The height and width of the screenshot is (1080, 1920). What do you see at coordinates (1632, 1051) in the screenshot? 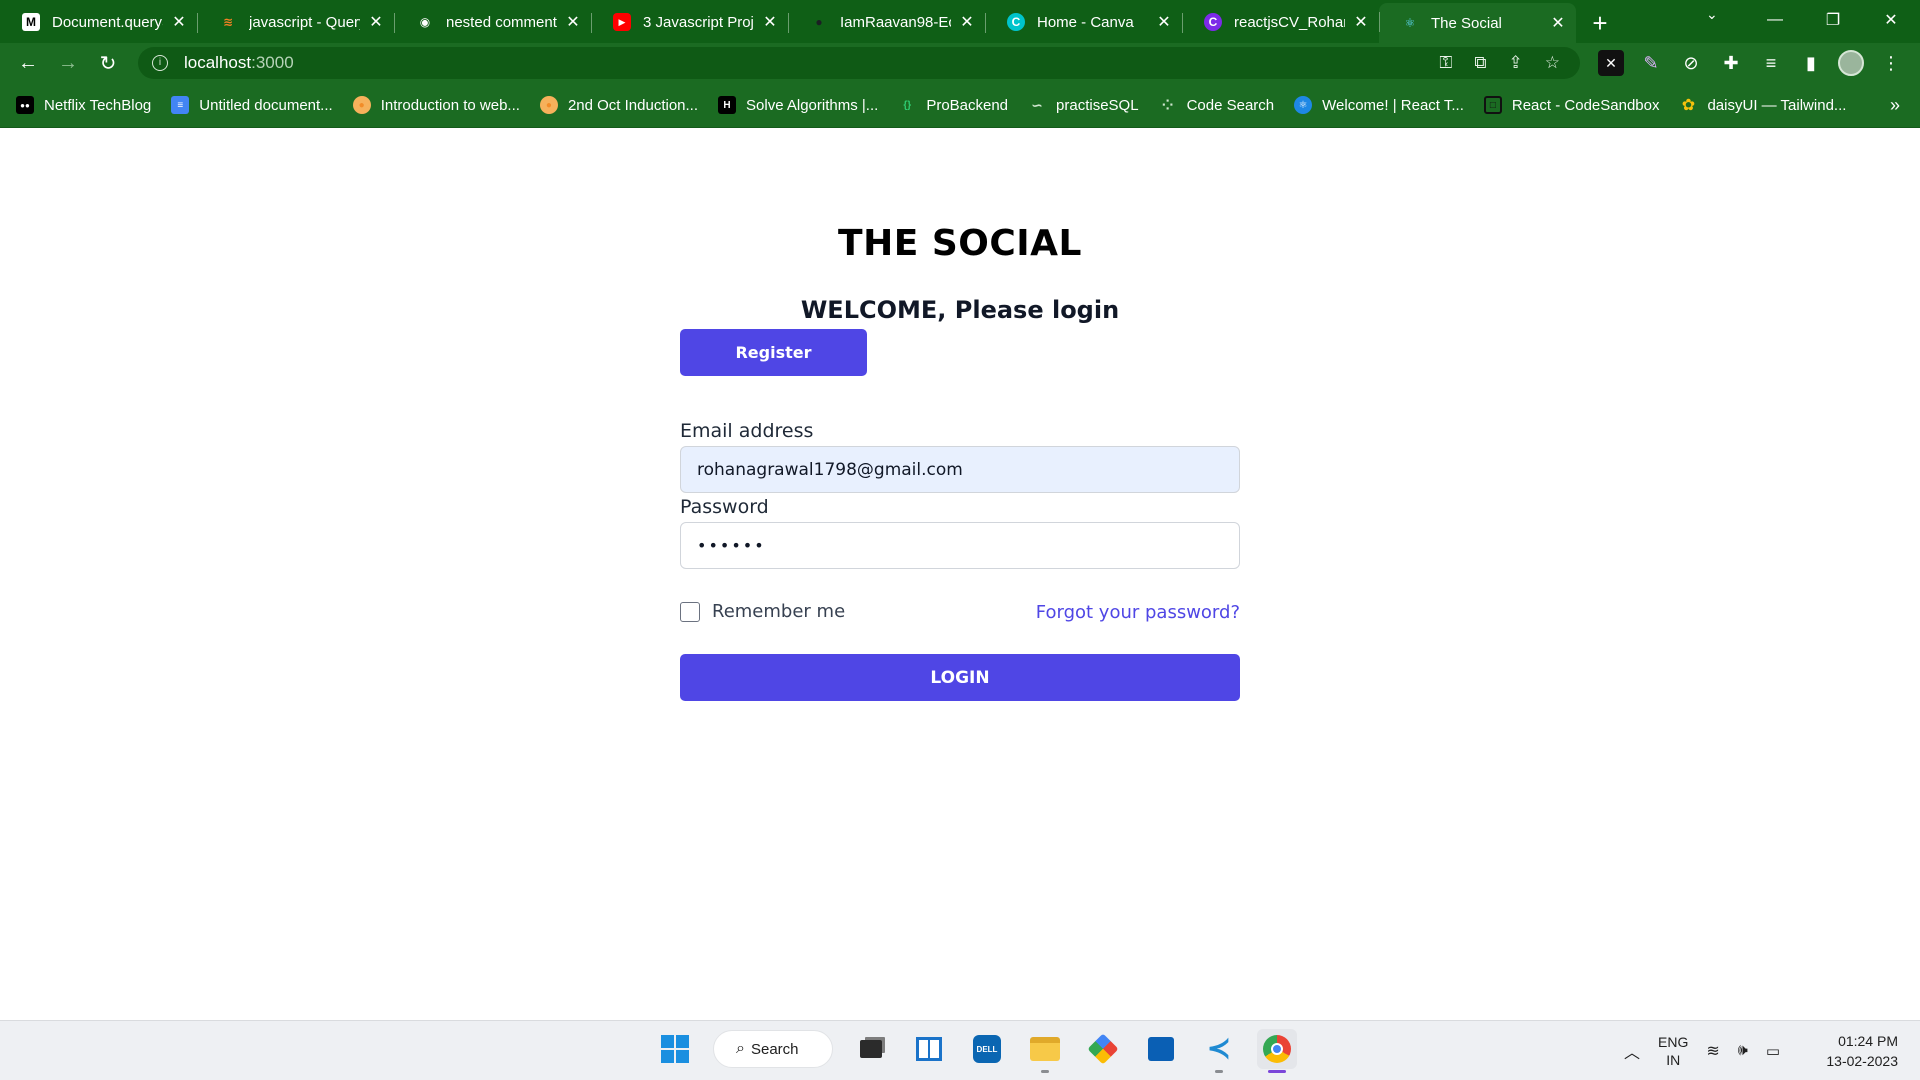
I see `show-hidden-icons-chevron-icon: ︿` at bounding box center [1632, 1051].